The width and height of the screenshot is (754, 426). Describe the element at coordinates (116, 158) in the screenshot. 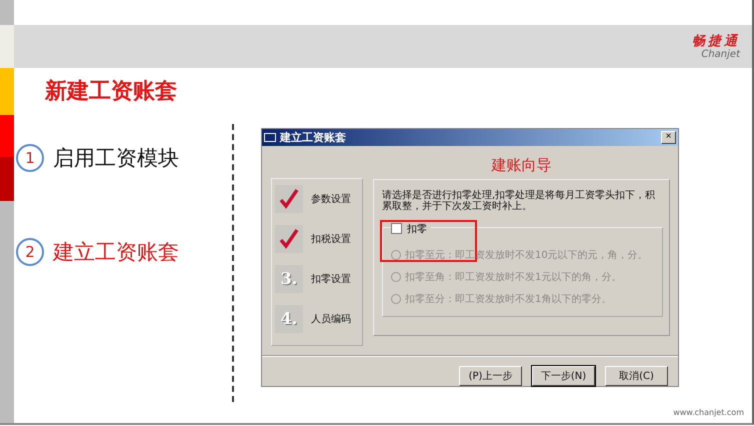

I see `step-label: 启用工资模块` at that location.